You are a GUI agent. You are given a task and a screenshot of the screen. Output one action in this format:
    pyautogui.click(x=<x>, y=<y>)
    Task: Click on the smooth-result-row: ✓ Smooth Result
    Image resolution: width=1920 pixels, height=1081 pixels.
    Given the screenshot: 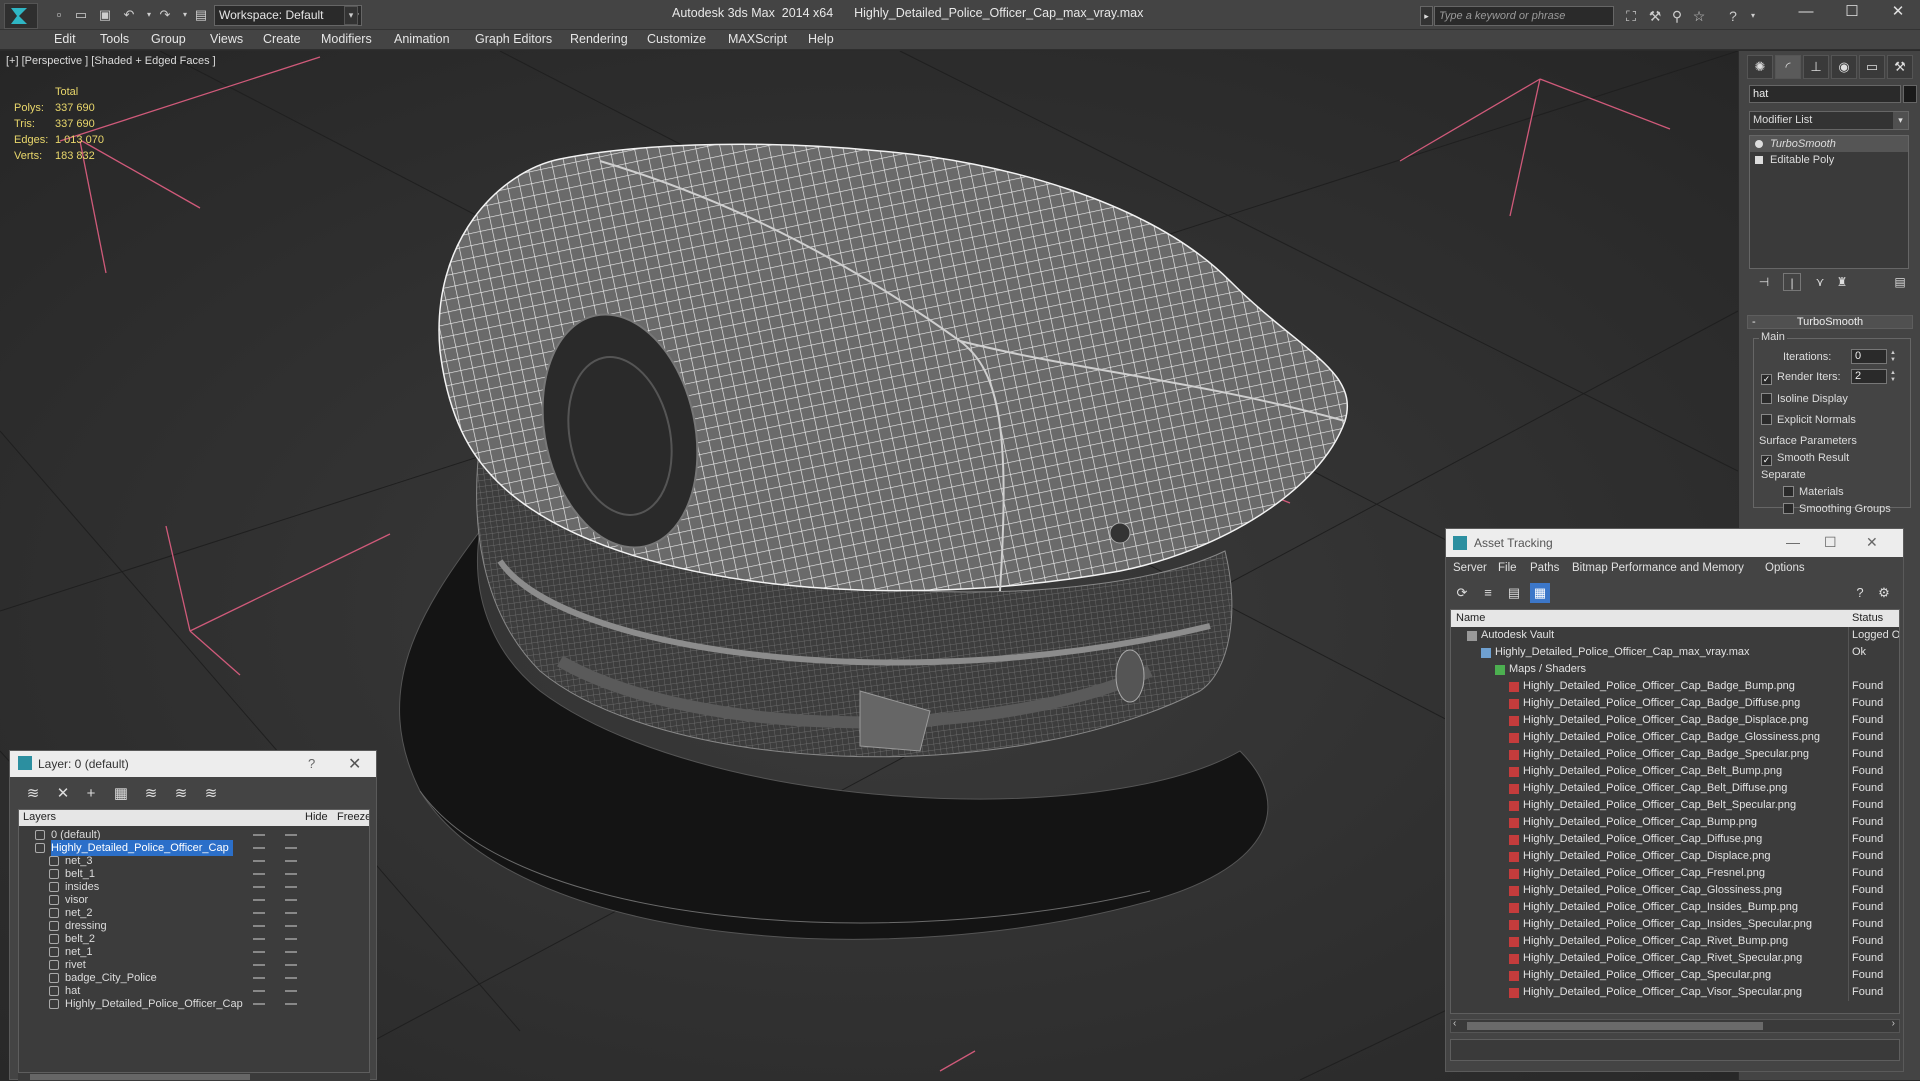 What is the action you would take?
    pyautogui.click(x=1805, y=459)
    